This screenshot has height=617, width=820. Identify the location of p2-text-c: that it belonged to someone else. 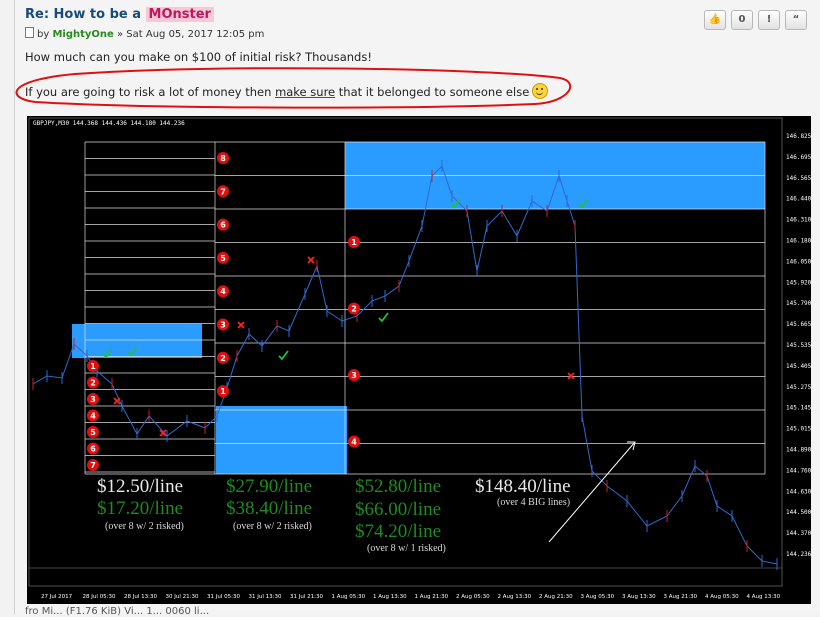
(432, 92).